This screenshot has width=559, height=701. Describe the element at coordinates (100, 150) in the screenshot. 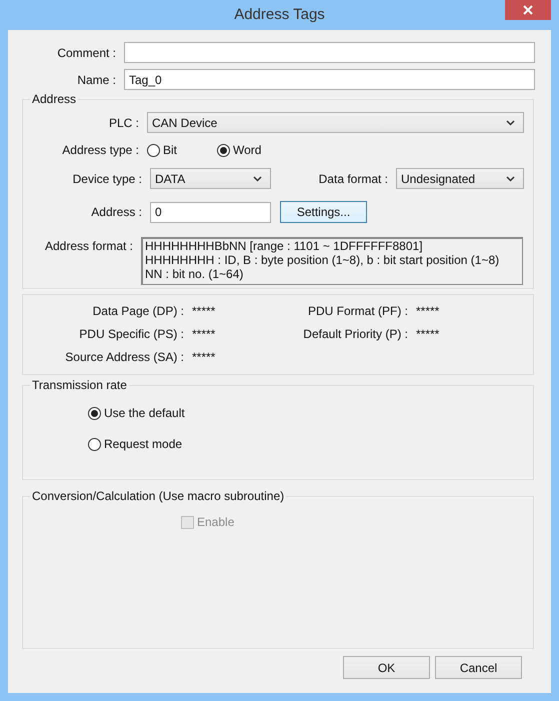

I see `field-label: Address type :` at that location.